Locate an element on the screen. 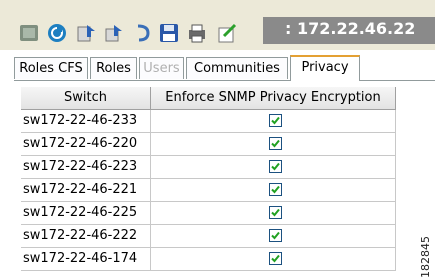 Image resolution: width=435 pixels, height=278 pixels. print-icon is located at coordinates (197, 33).